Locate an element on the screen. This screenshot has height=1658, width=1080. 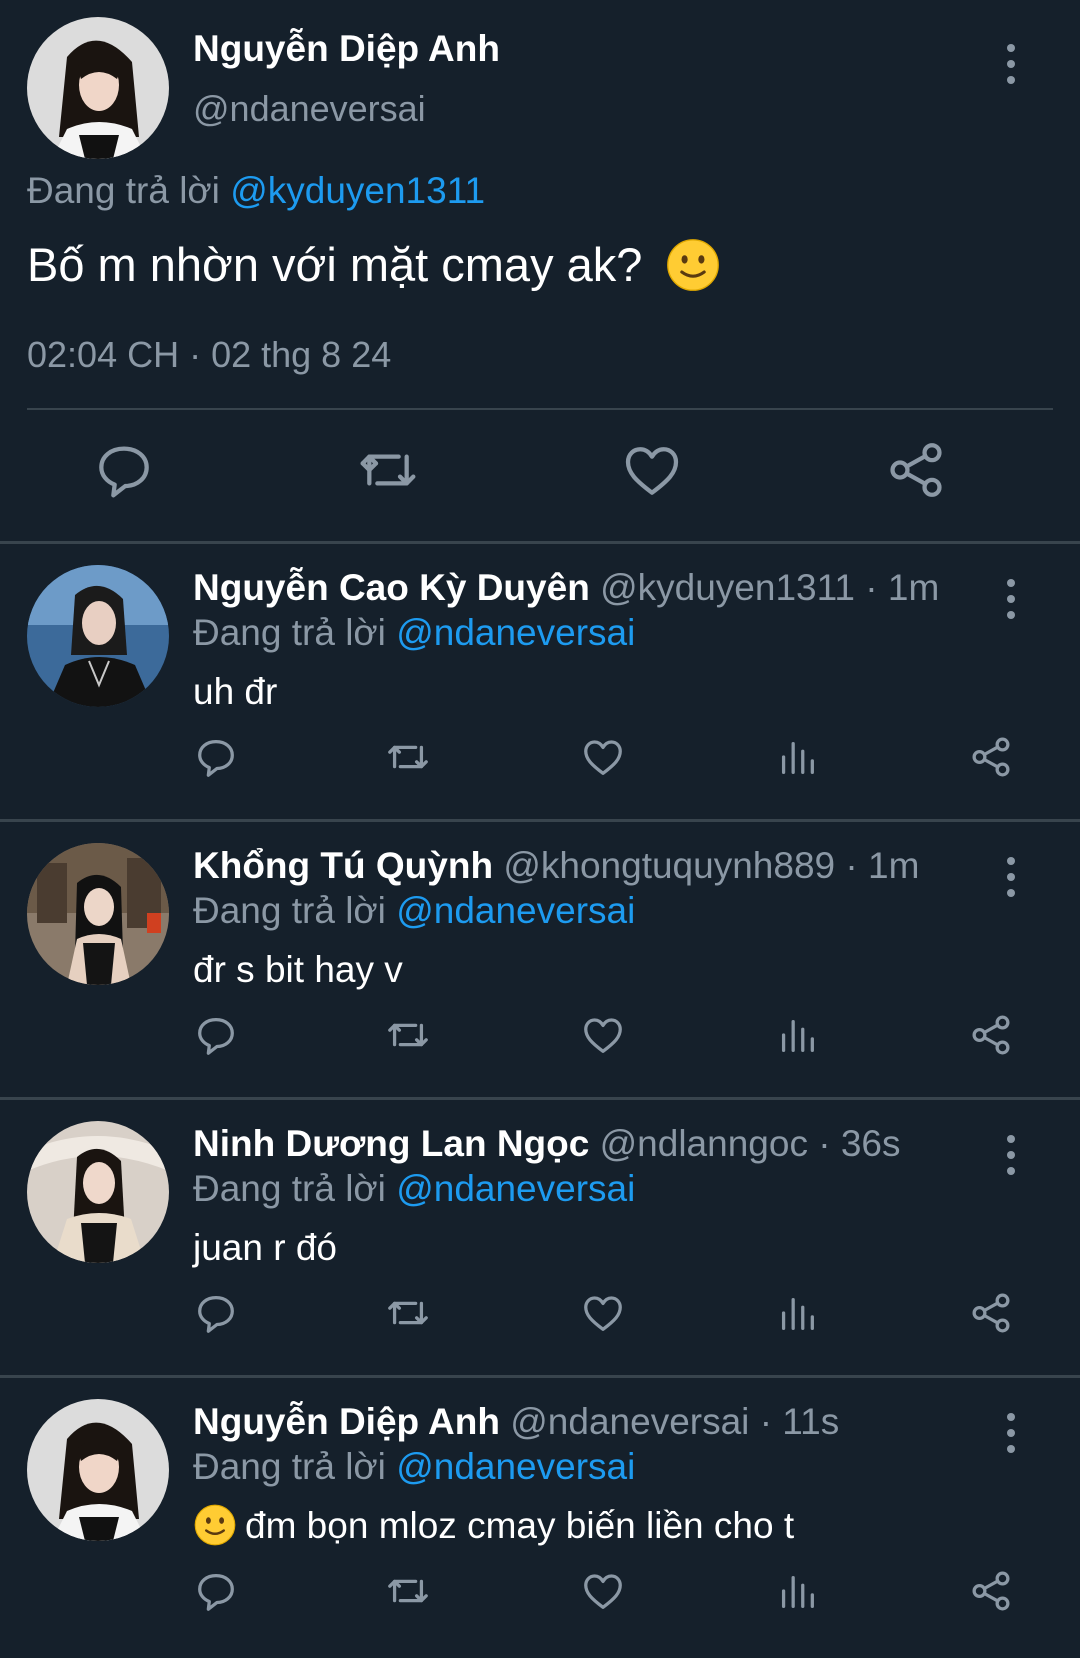
reply-header: Ninh Dương Lan Ngọc @ndlanngoc · 36s is located at coordinates (547, 1144).